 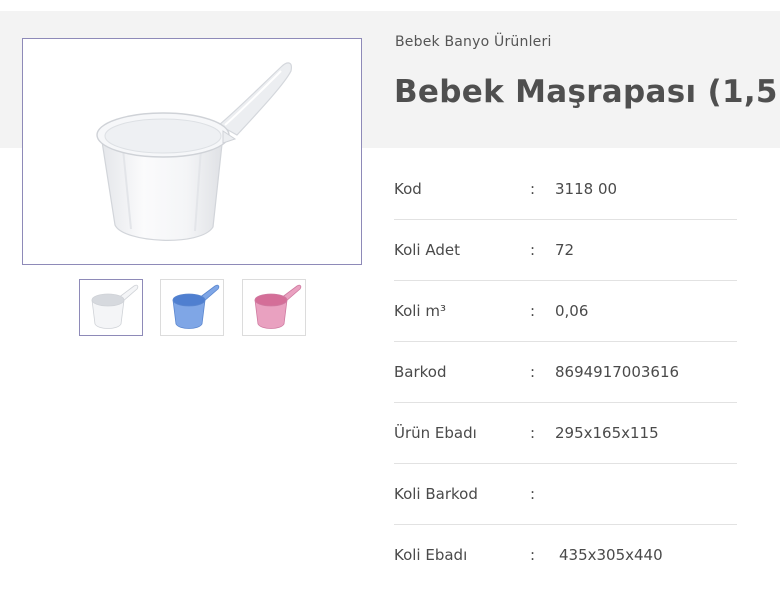 I want to click on breadcrumb-category: Bebek Banyo Ürünleri, so click(x=473, y=42).